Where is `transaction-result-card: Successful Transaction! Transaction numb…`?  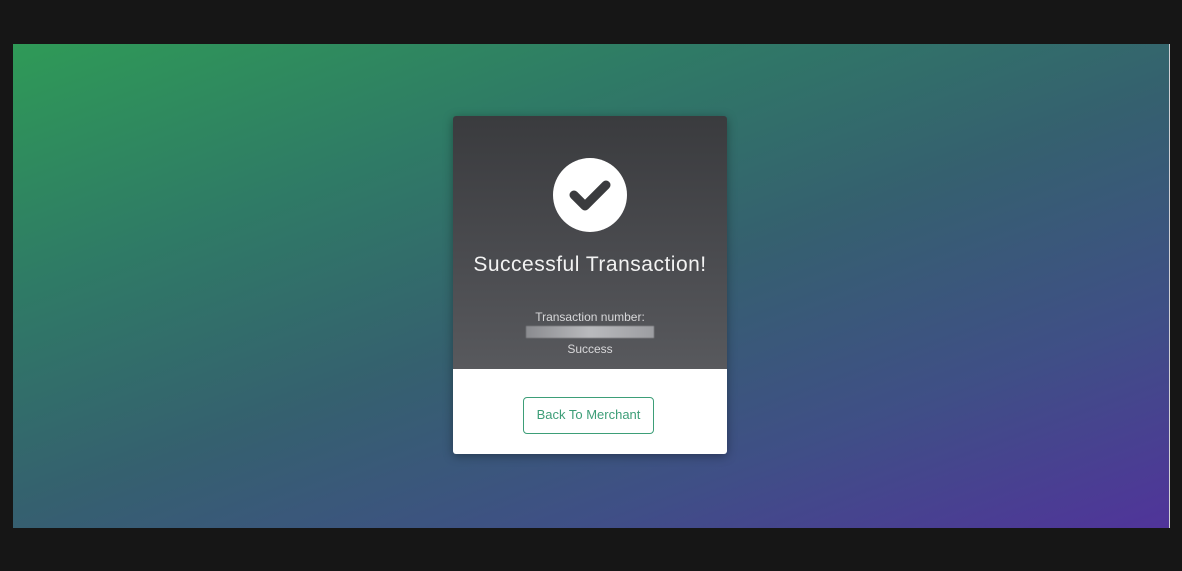
transaction-result-card: Successful Transaction! Transaction numb… is located at coordinates (590, 285).